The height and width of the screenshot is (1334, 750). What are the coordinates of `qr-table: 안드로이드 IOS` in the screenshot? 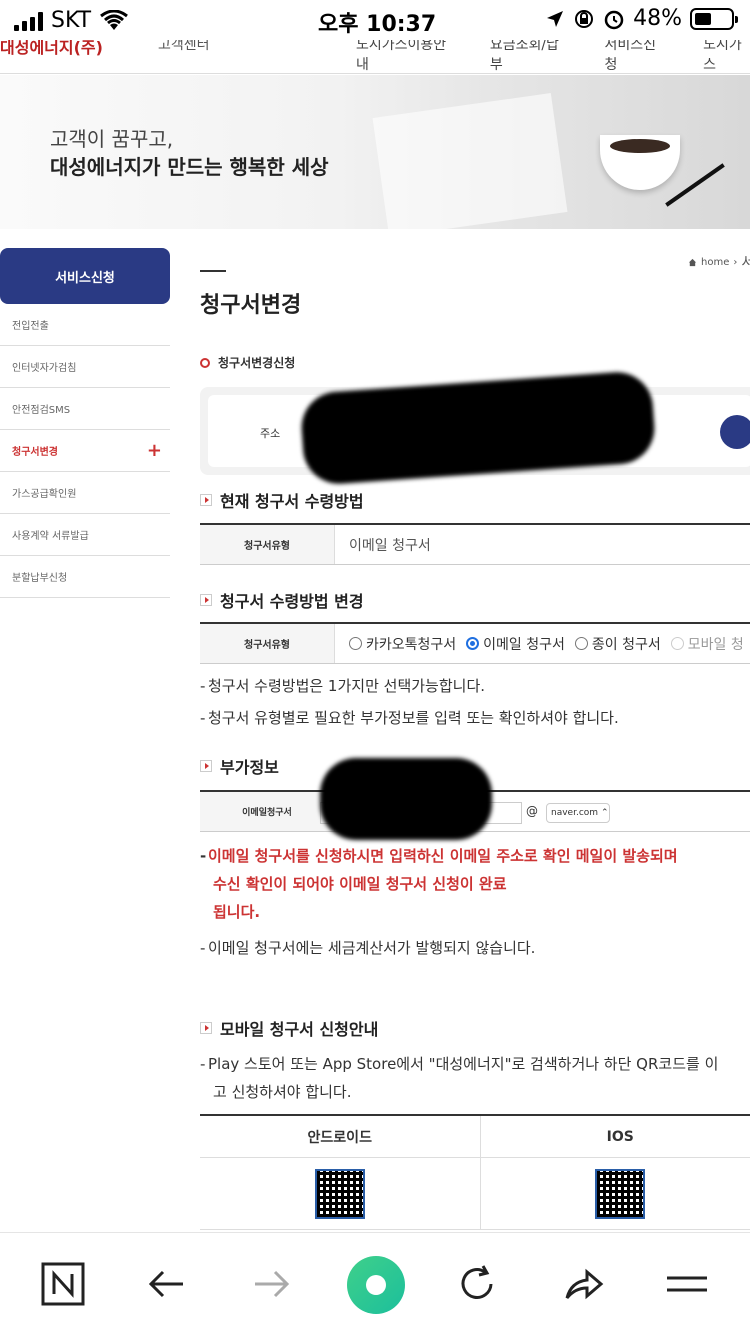 It's located at (475, 1172).